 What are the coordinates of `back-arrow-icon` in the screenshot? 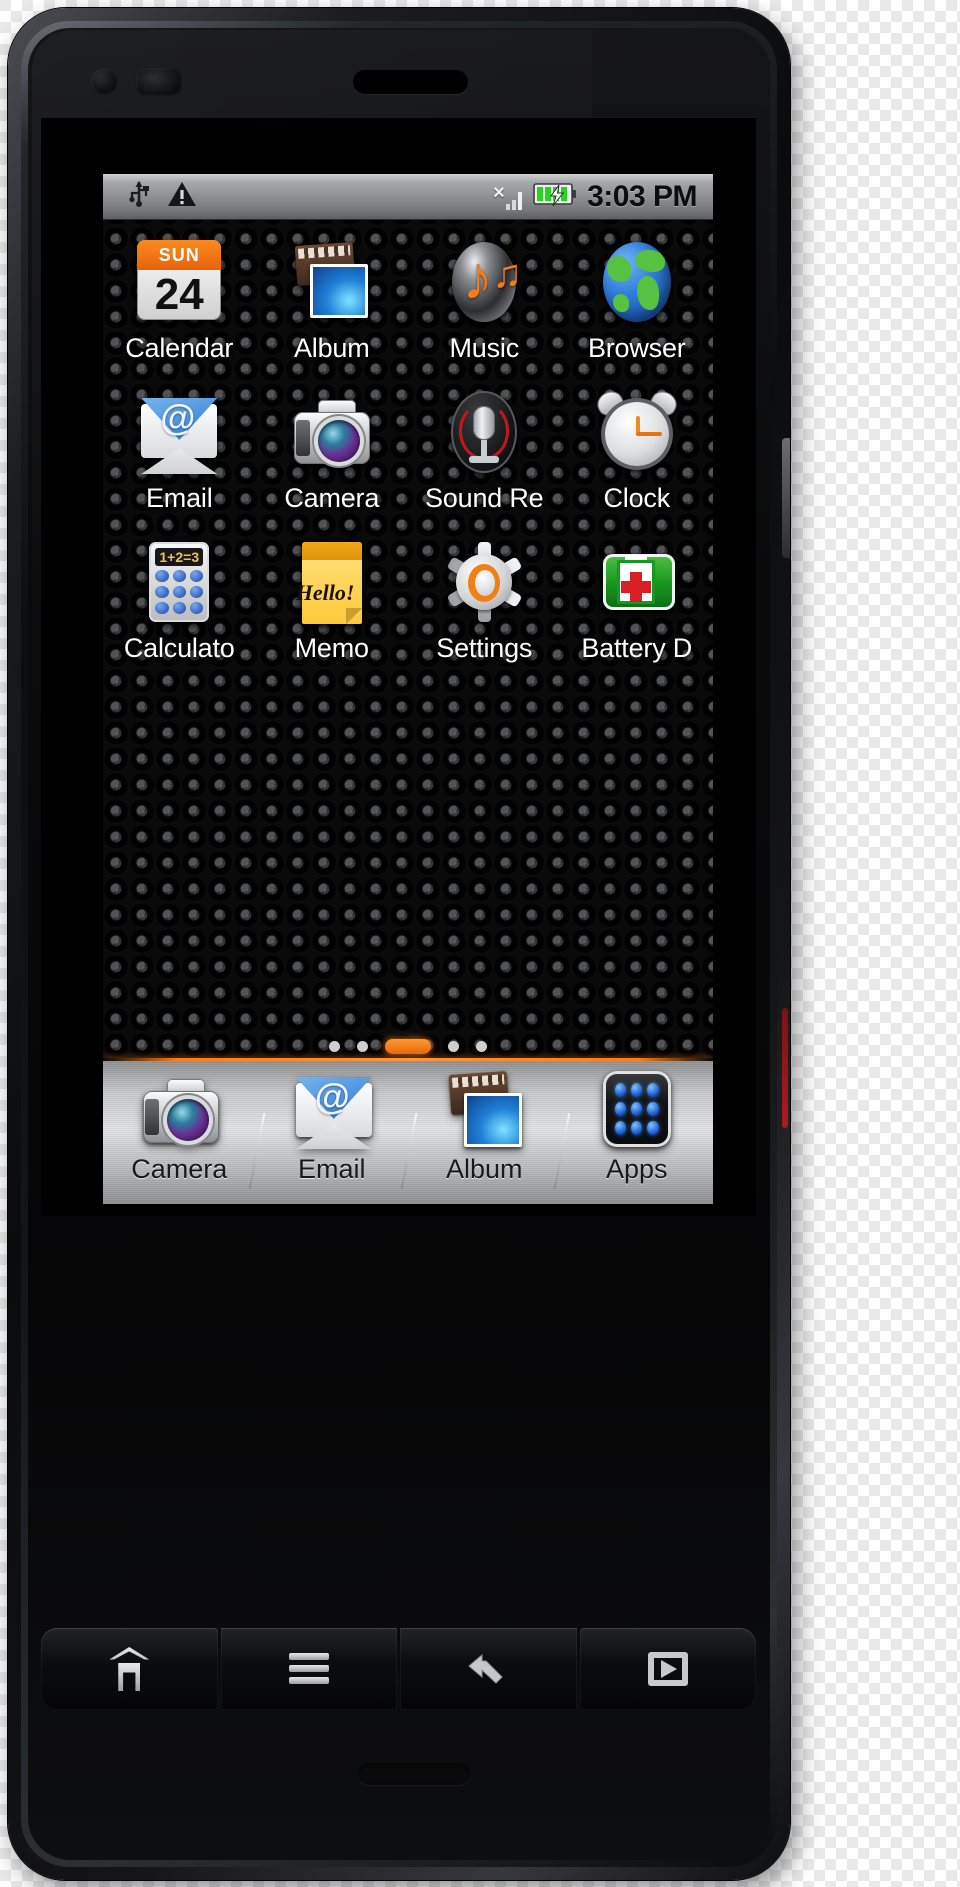 It's located at (488, 1669).